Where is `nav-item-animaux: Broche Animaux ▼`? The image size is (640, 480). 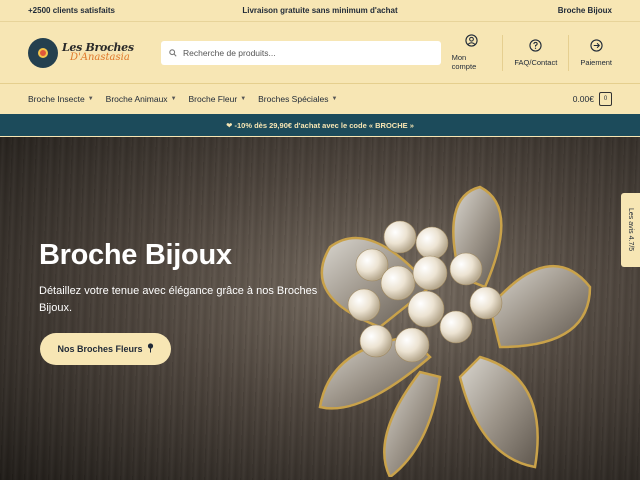 nav-item-animaux: Broche Animaux ▼ is located at coordinates (141, 99).